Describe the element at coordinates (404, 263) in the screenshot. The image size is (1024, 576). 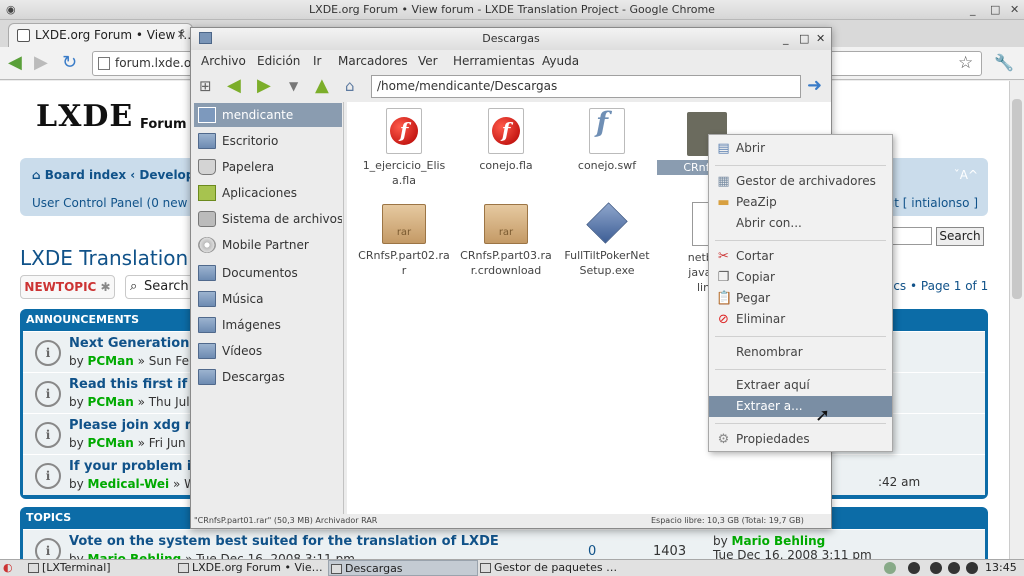
I see `file-name: CRnfsP.part02.ra r` at that location.